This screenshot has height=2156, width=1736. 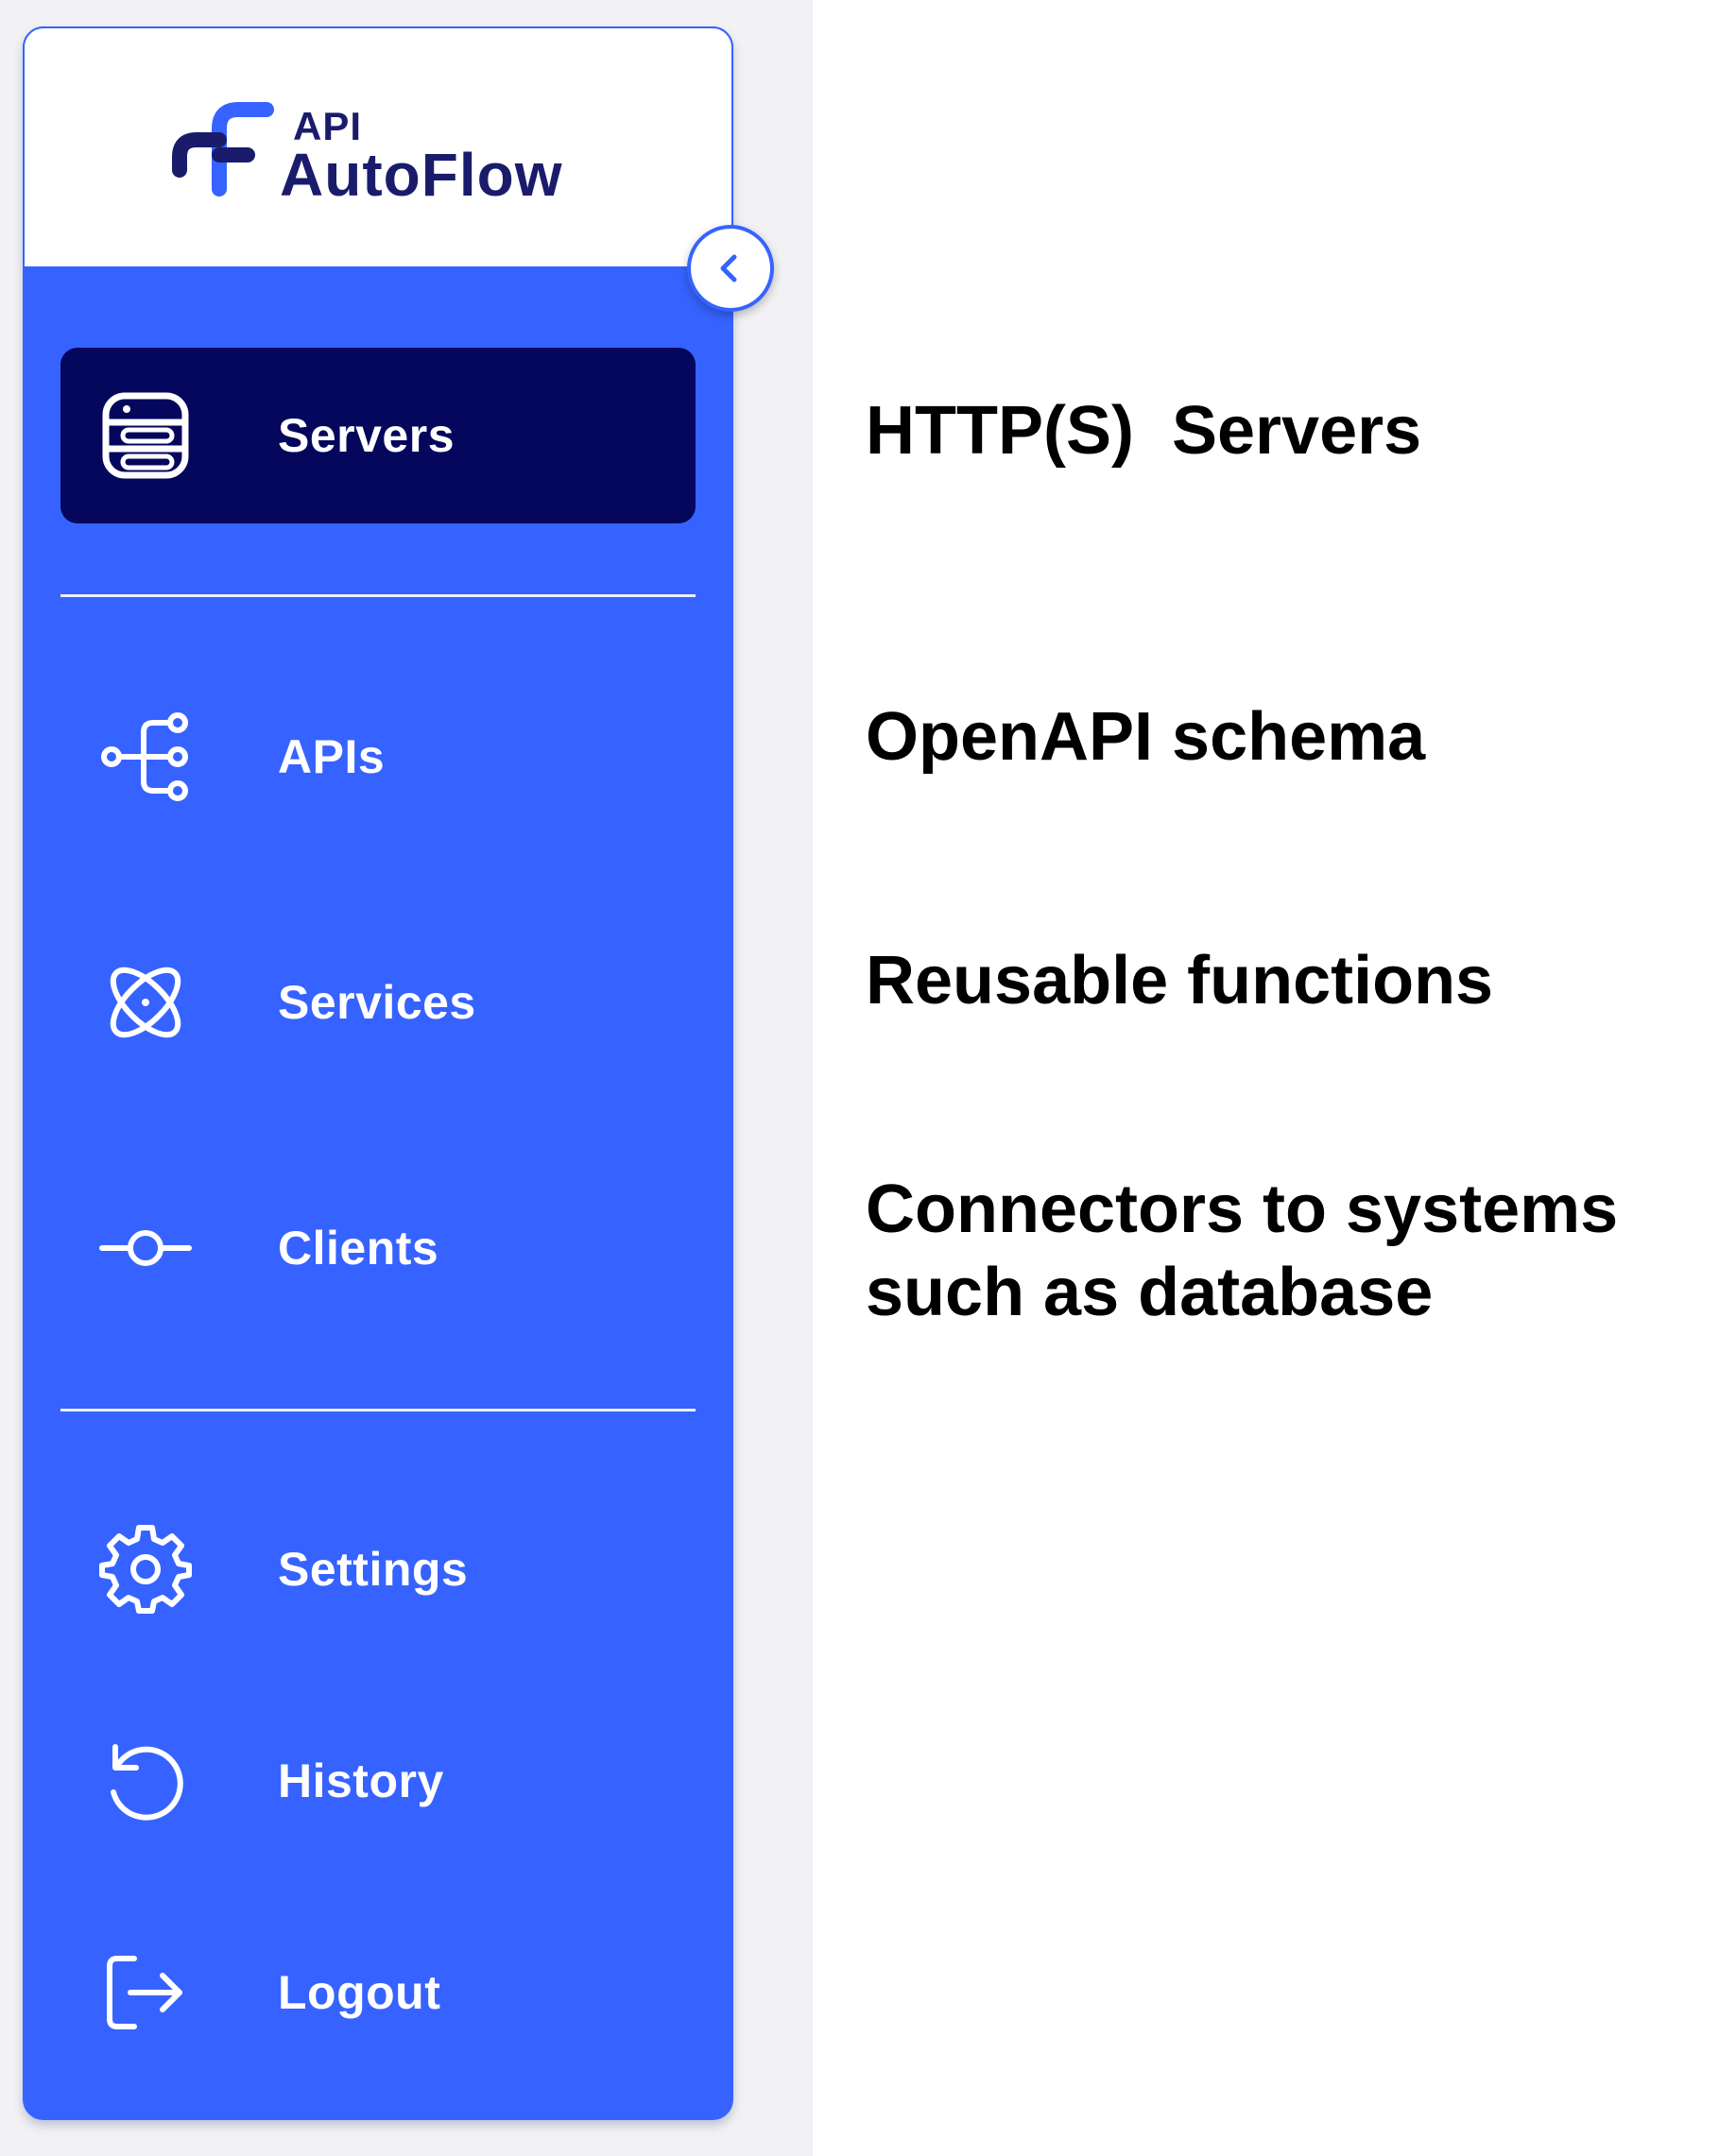 I want to click on gear-icon, so click(x=145, y=1569).